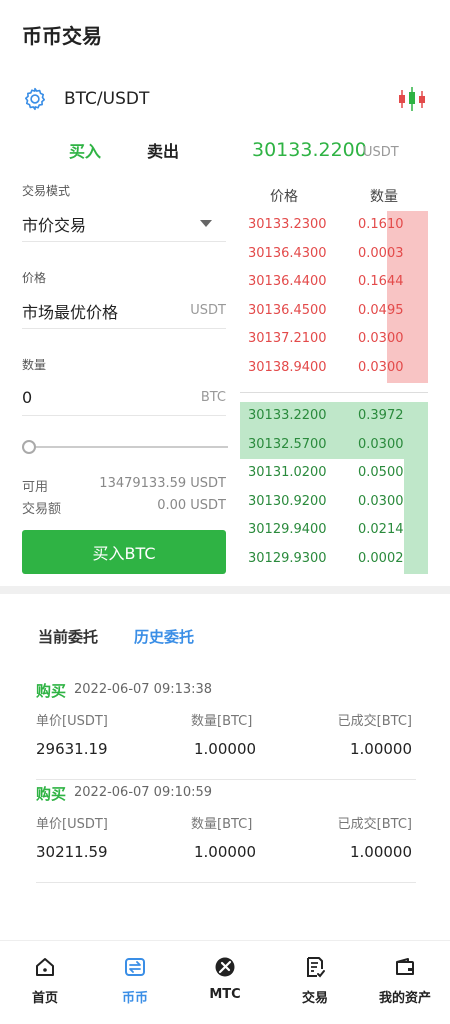 The height and width of the screenshot is (1024, 450). I want to click on qty-slider, so click(125, 447).